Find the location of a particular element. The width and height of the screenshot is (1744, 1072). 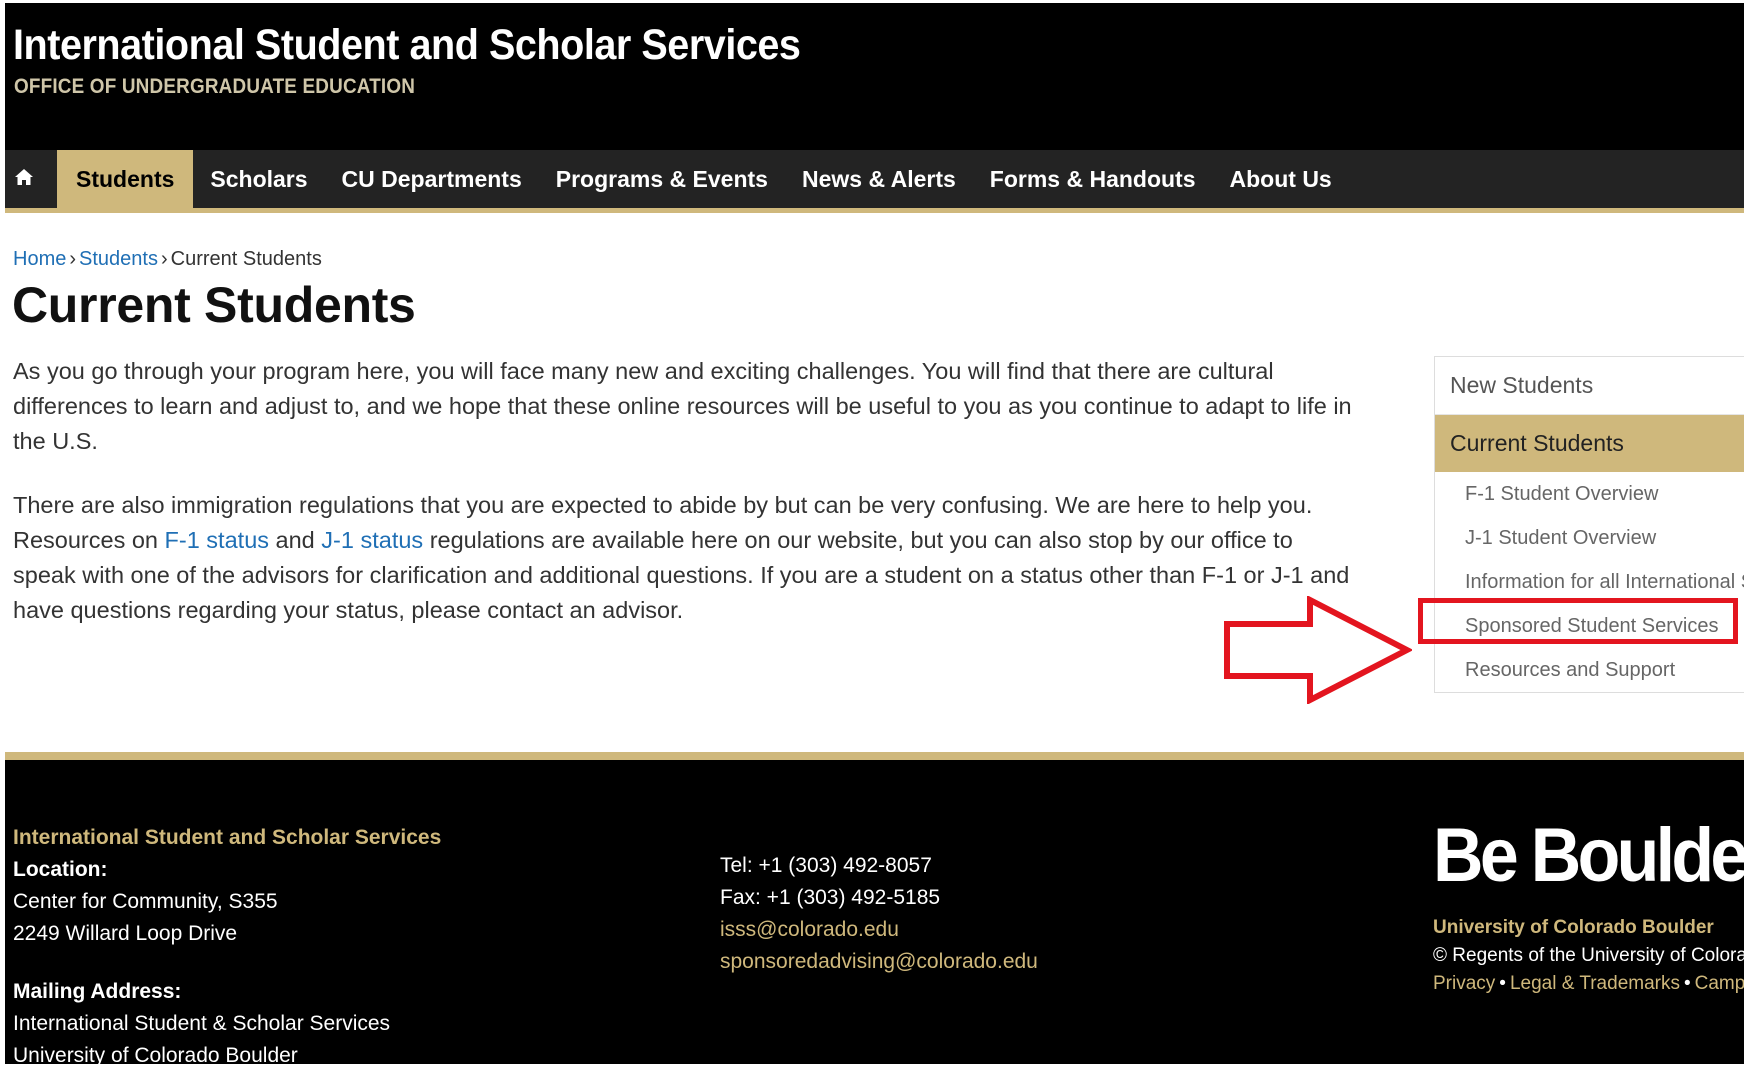

footer-campus-map-link: Campus Map is located at coordinates (1719, 983).